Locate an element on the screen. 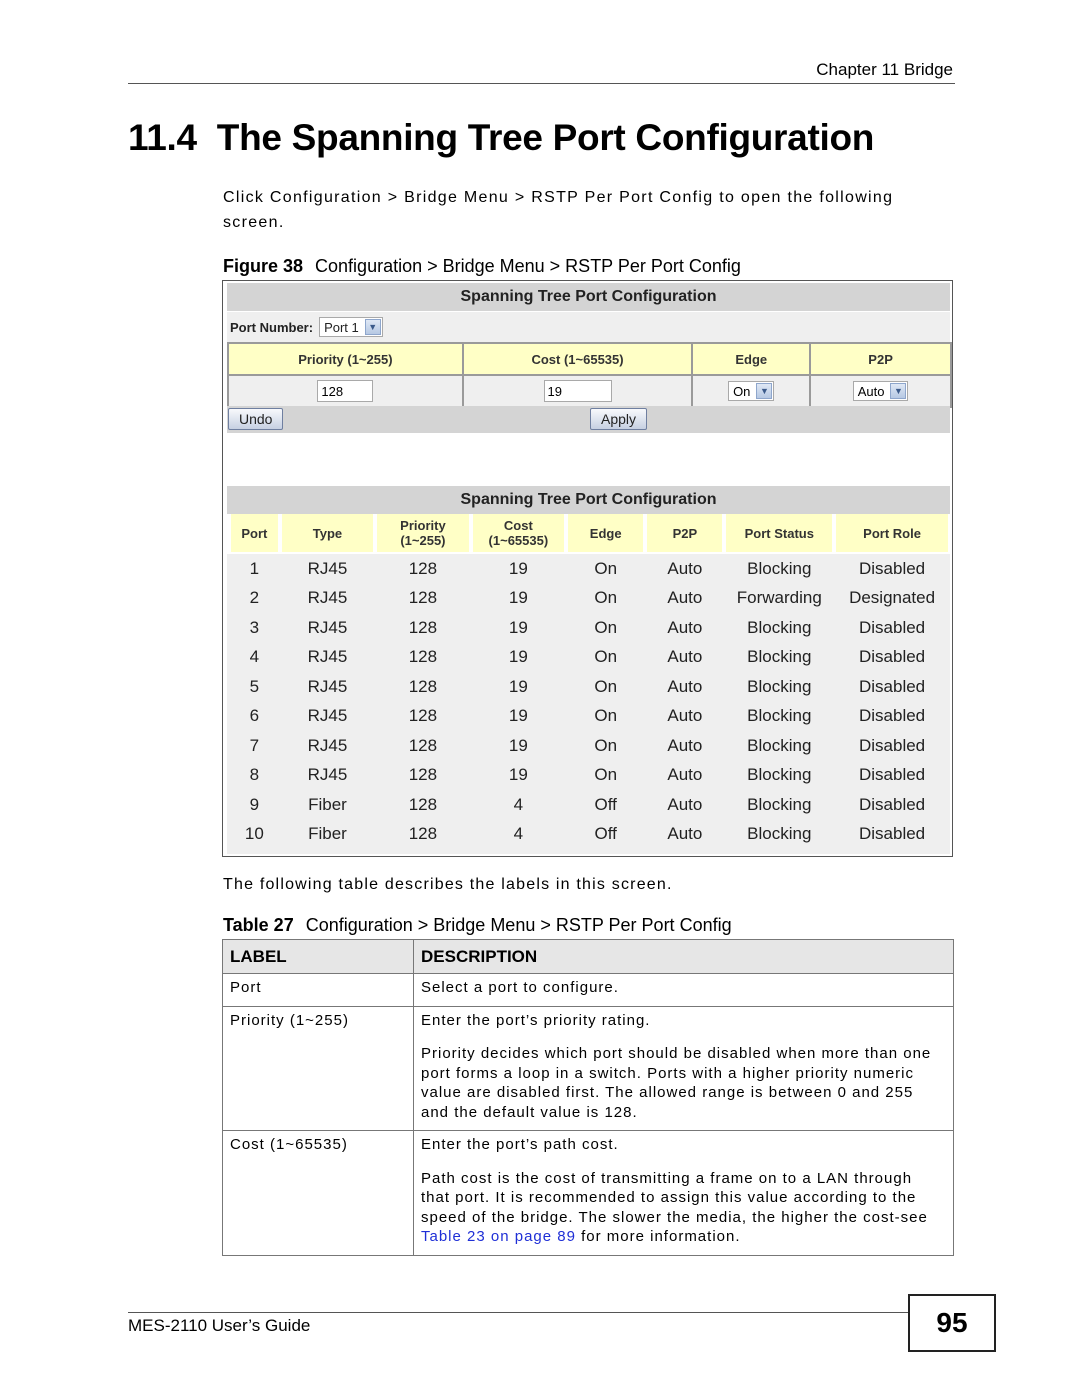  cost-input is located at coordinates (577, 391).